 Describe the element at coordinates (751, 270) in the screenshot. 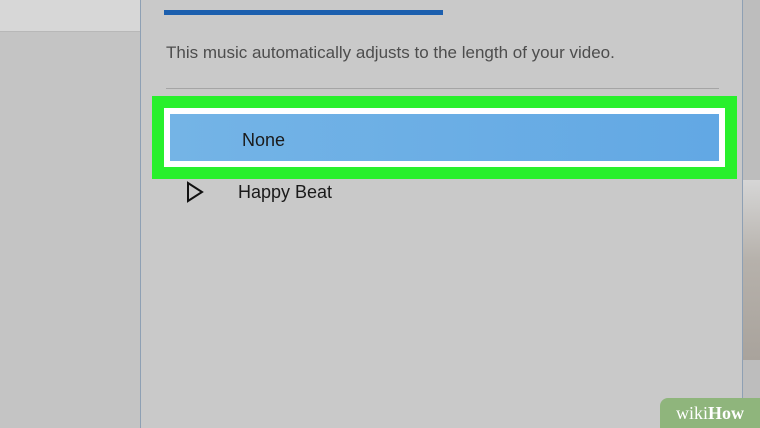

I see `preview-thumbnail` at that location.